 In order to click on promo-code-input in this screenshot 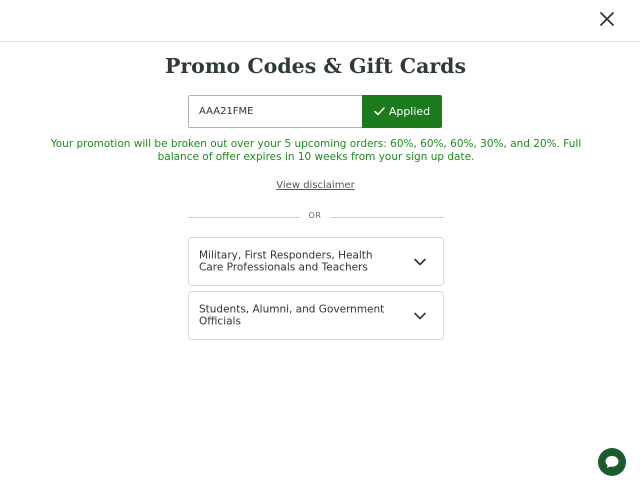, I will do `click(275, 111)`.